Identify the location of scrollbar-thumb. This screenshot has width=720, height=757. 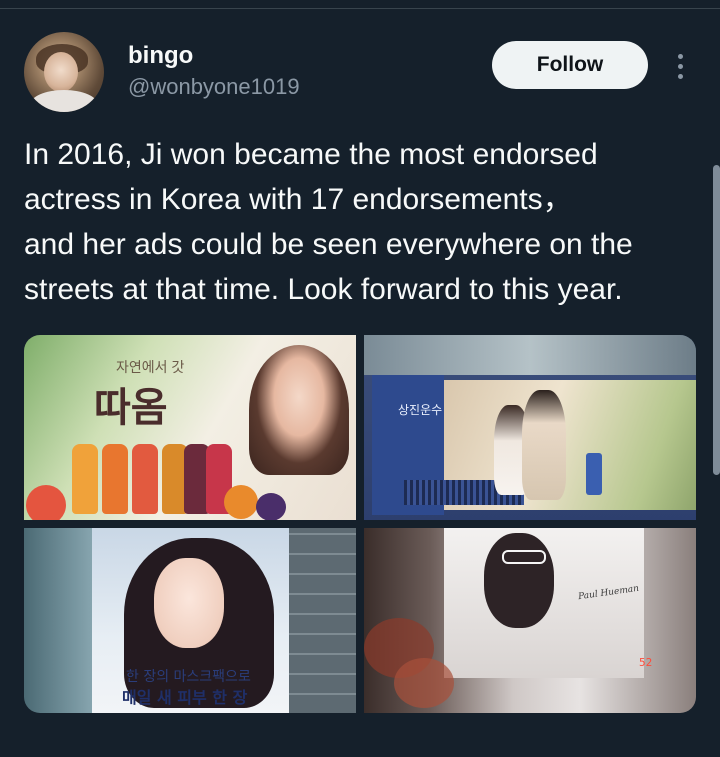
(716, 320).